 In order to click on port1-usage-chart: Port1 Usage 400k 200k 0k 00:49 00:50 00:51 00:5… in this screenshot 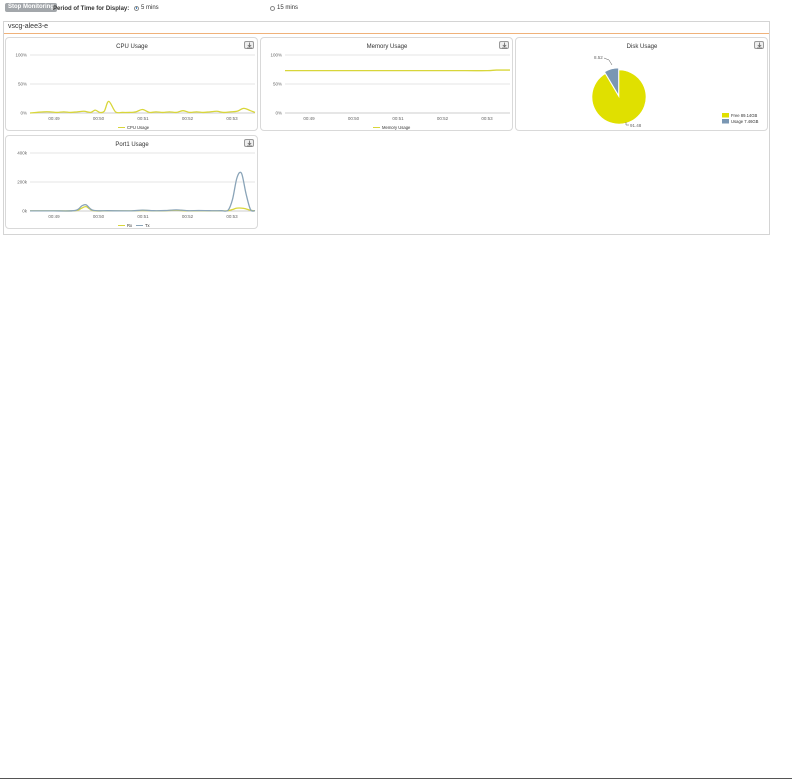, I will do `click(136, 185)`.